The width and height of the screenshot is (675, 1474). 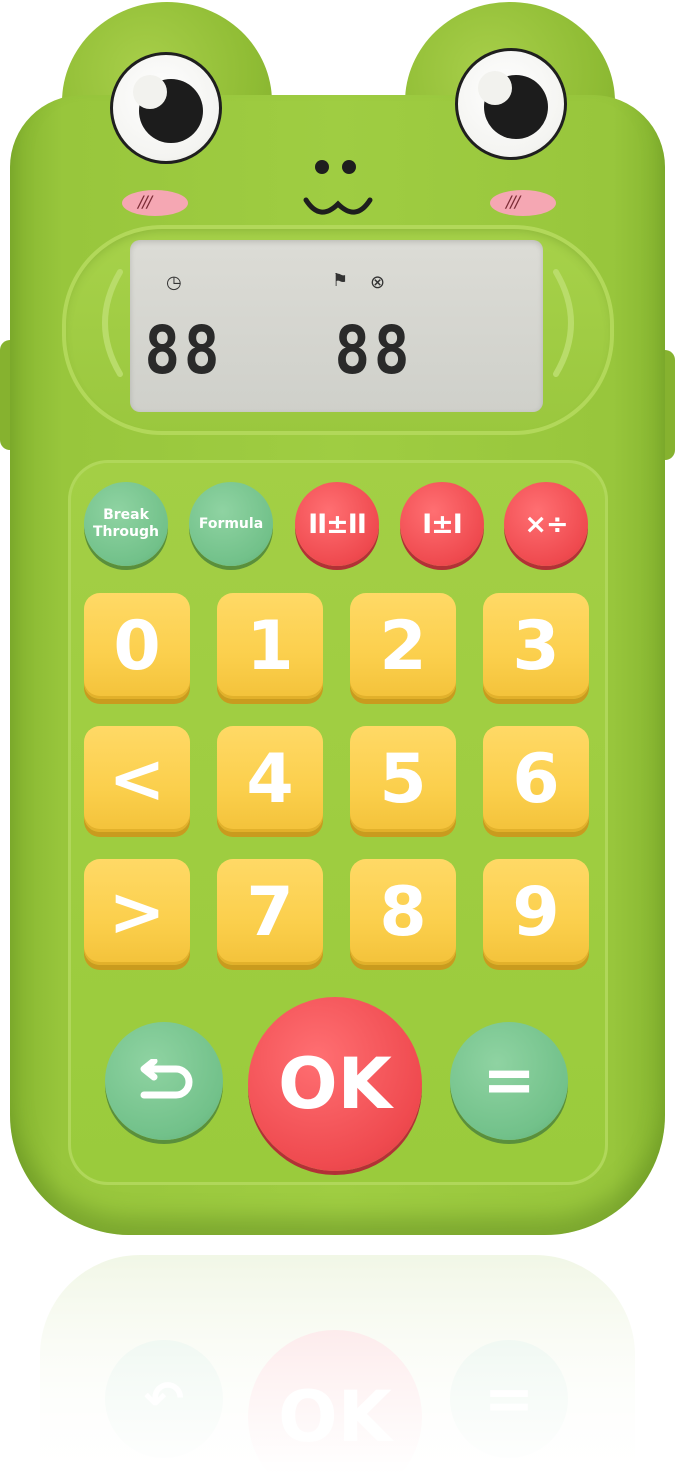 What do you see at coordinates (335, 1084) in the screenshot?
I see `ok-button: OK` at bounding box center [335, 1084].